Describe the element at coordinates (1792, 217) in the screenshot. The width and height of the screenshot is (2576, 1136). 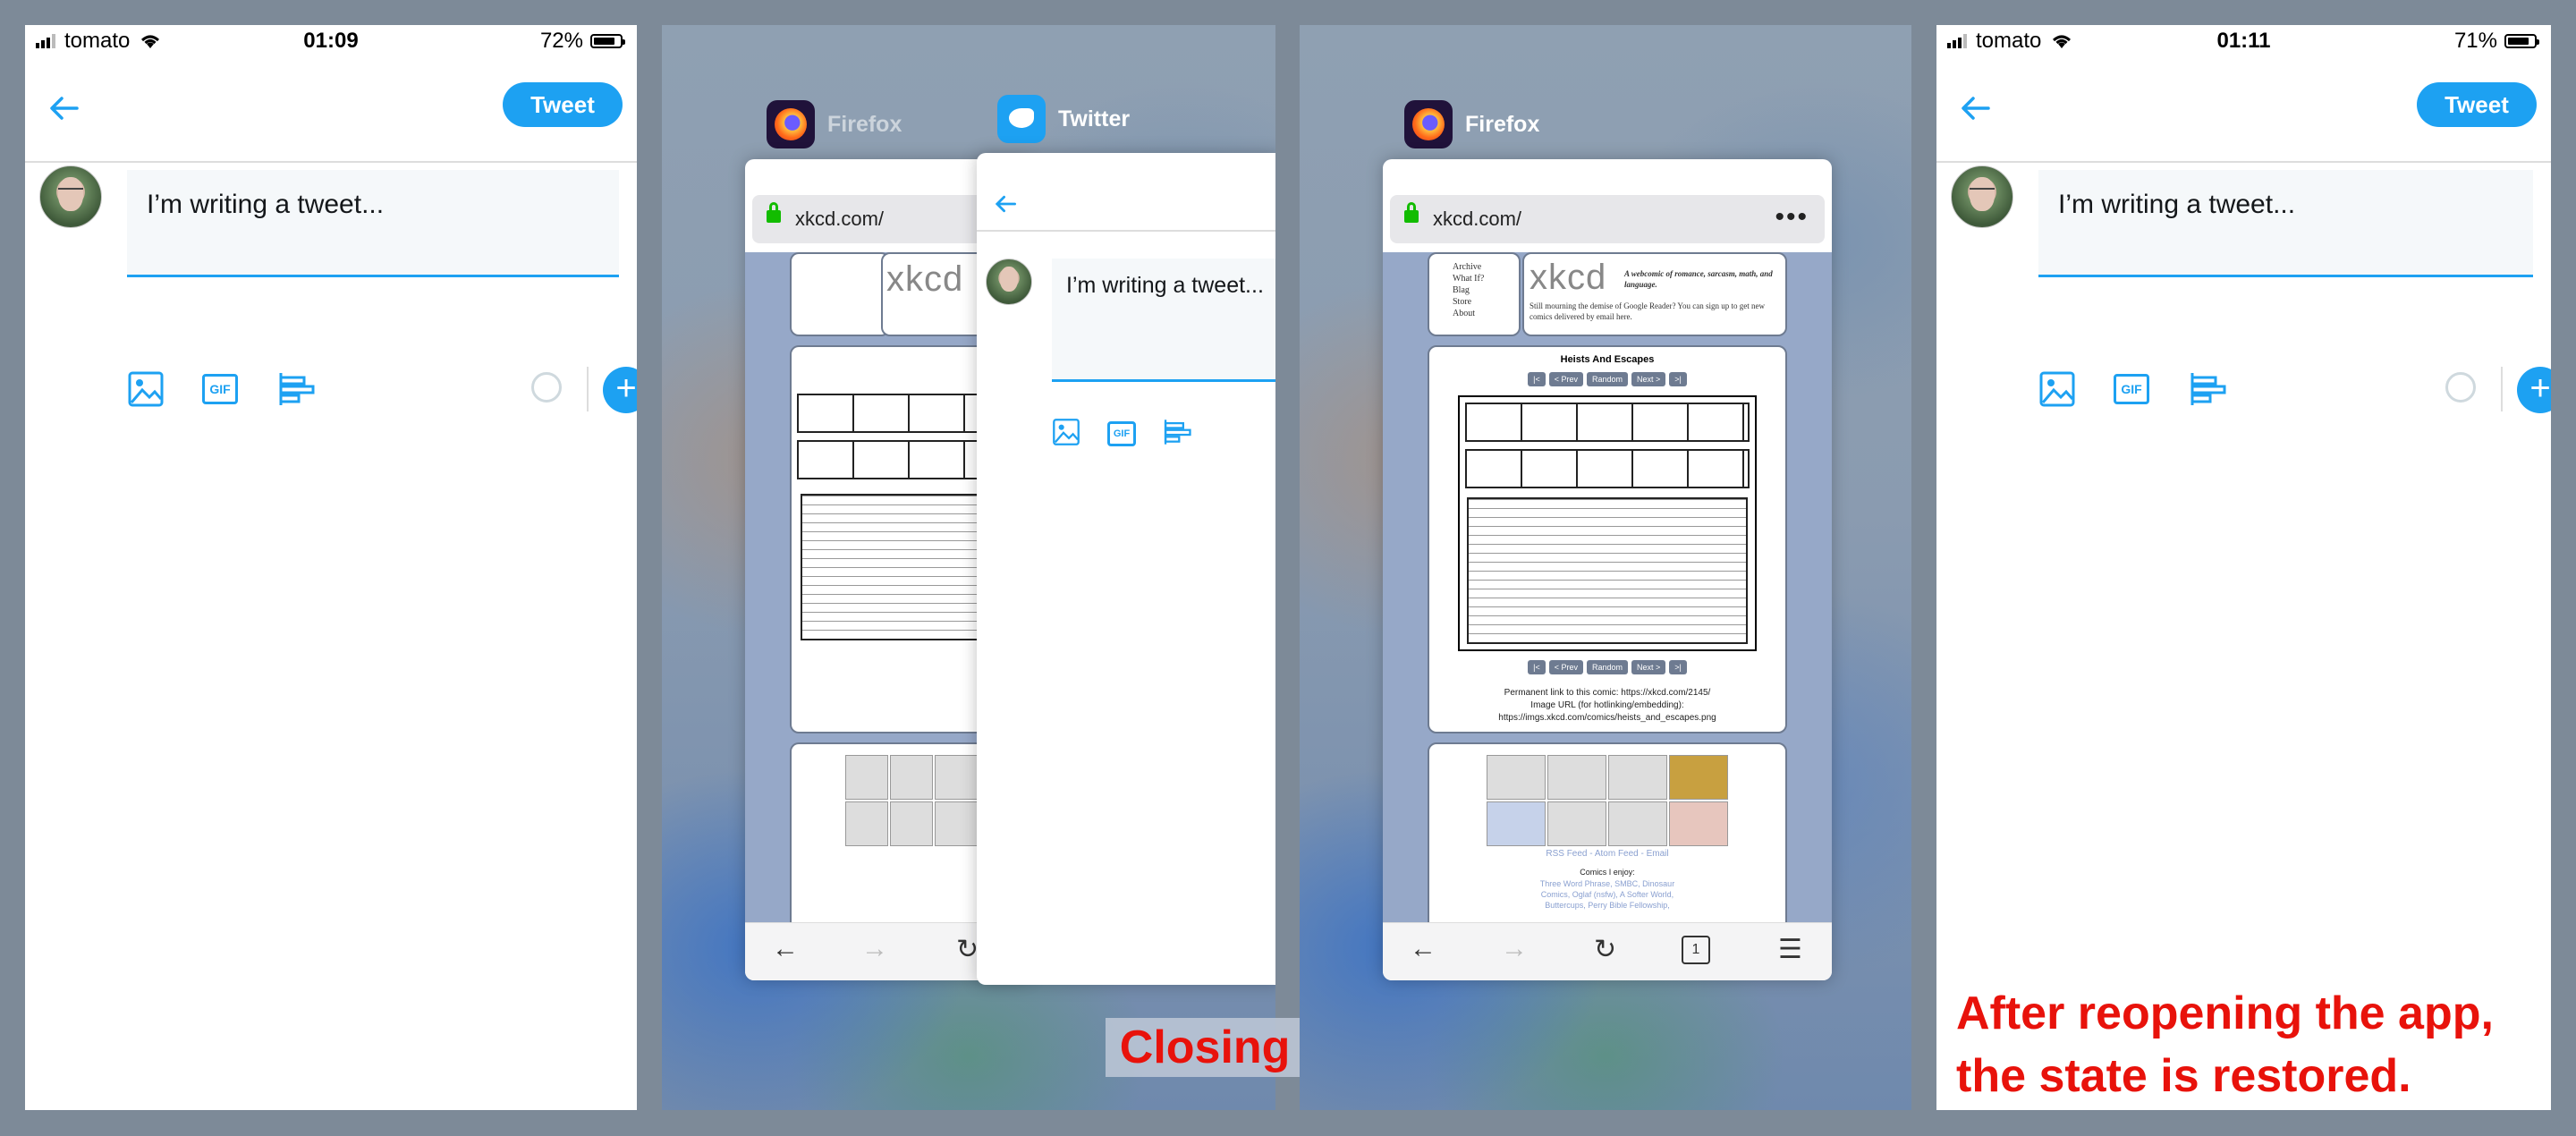
I see `menu-dots-icon: •••` at that location.